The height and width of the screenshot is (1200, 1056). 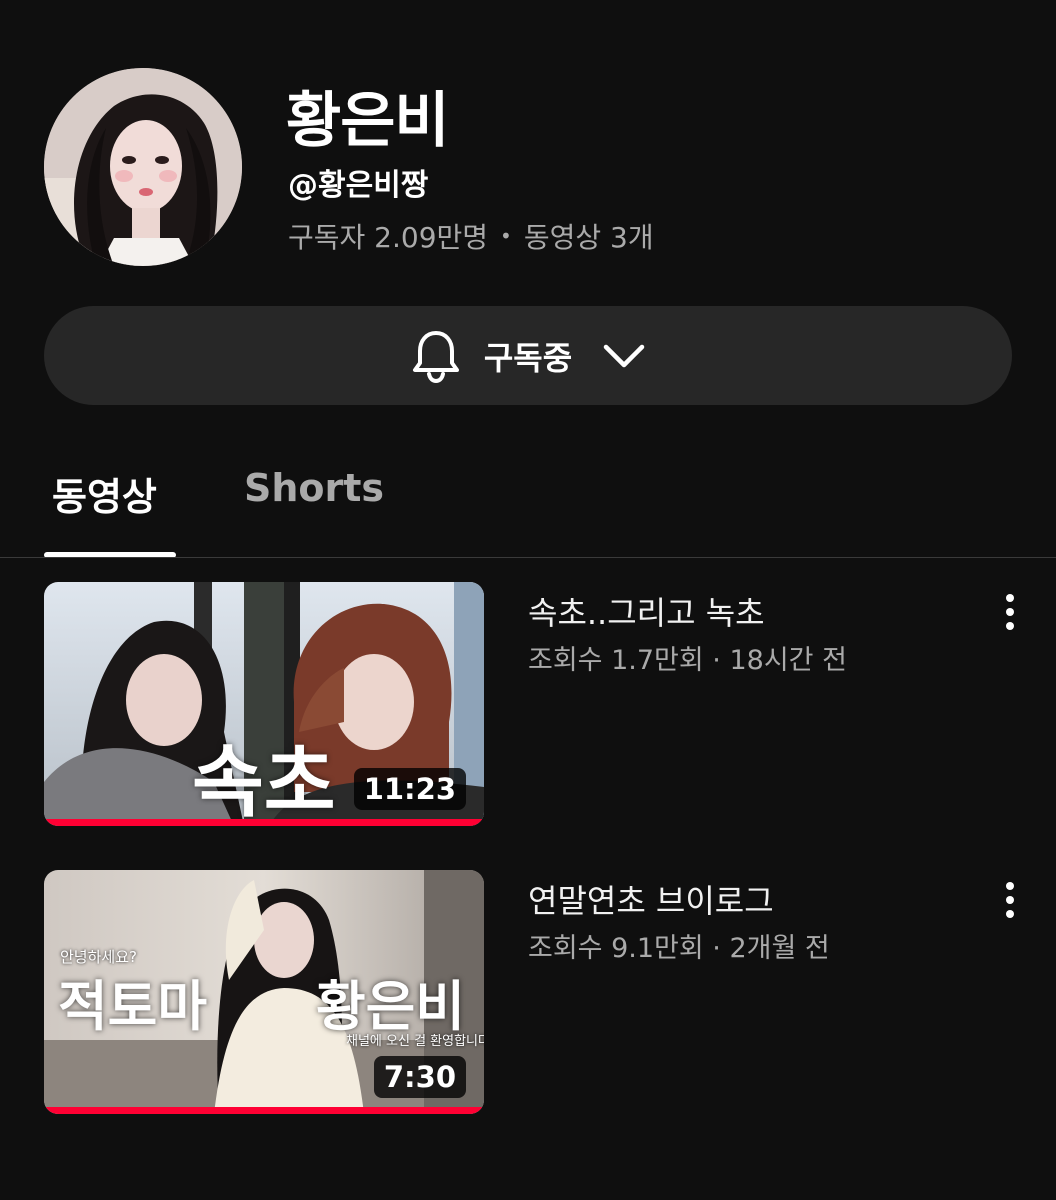 I want to click on channel-avatar, so click(x=143, y=167).